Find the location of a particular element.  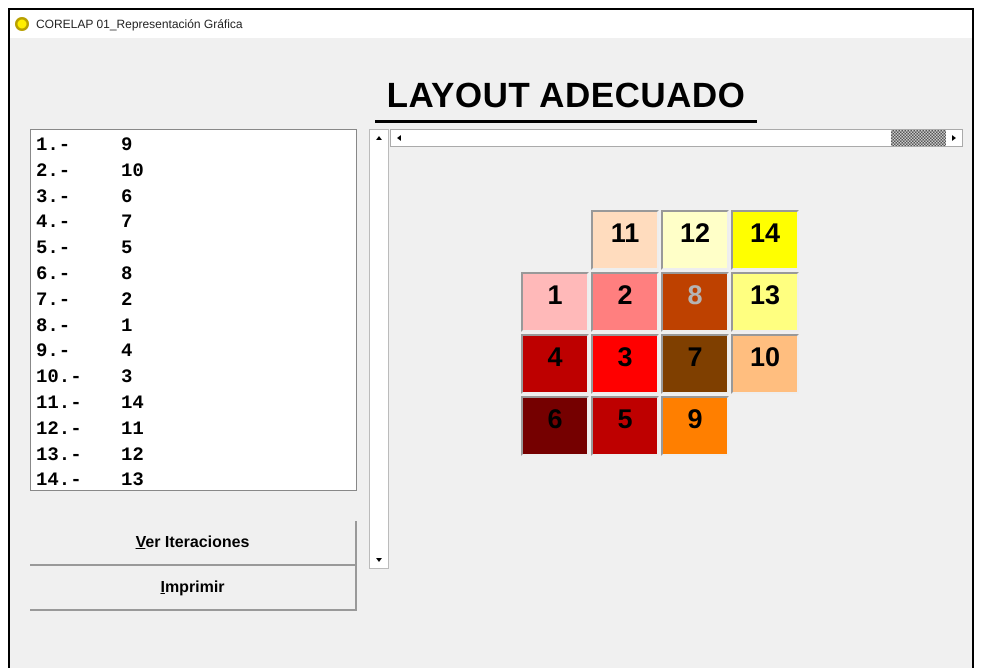

department-block: 14 is located at coordinates (765, 240).